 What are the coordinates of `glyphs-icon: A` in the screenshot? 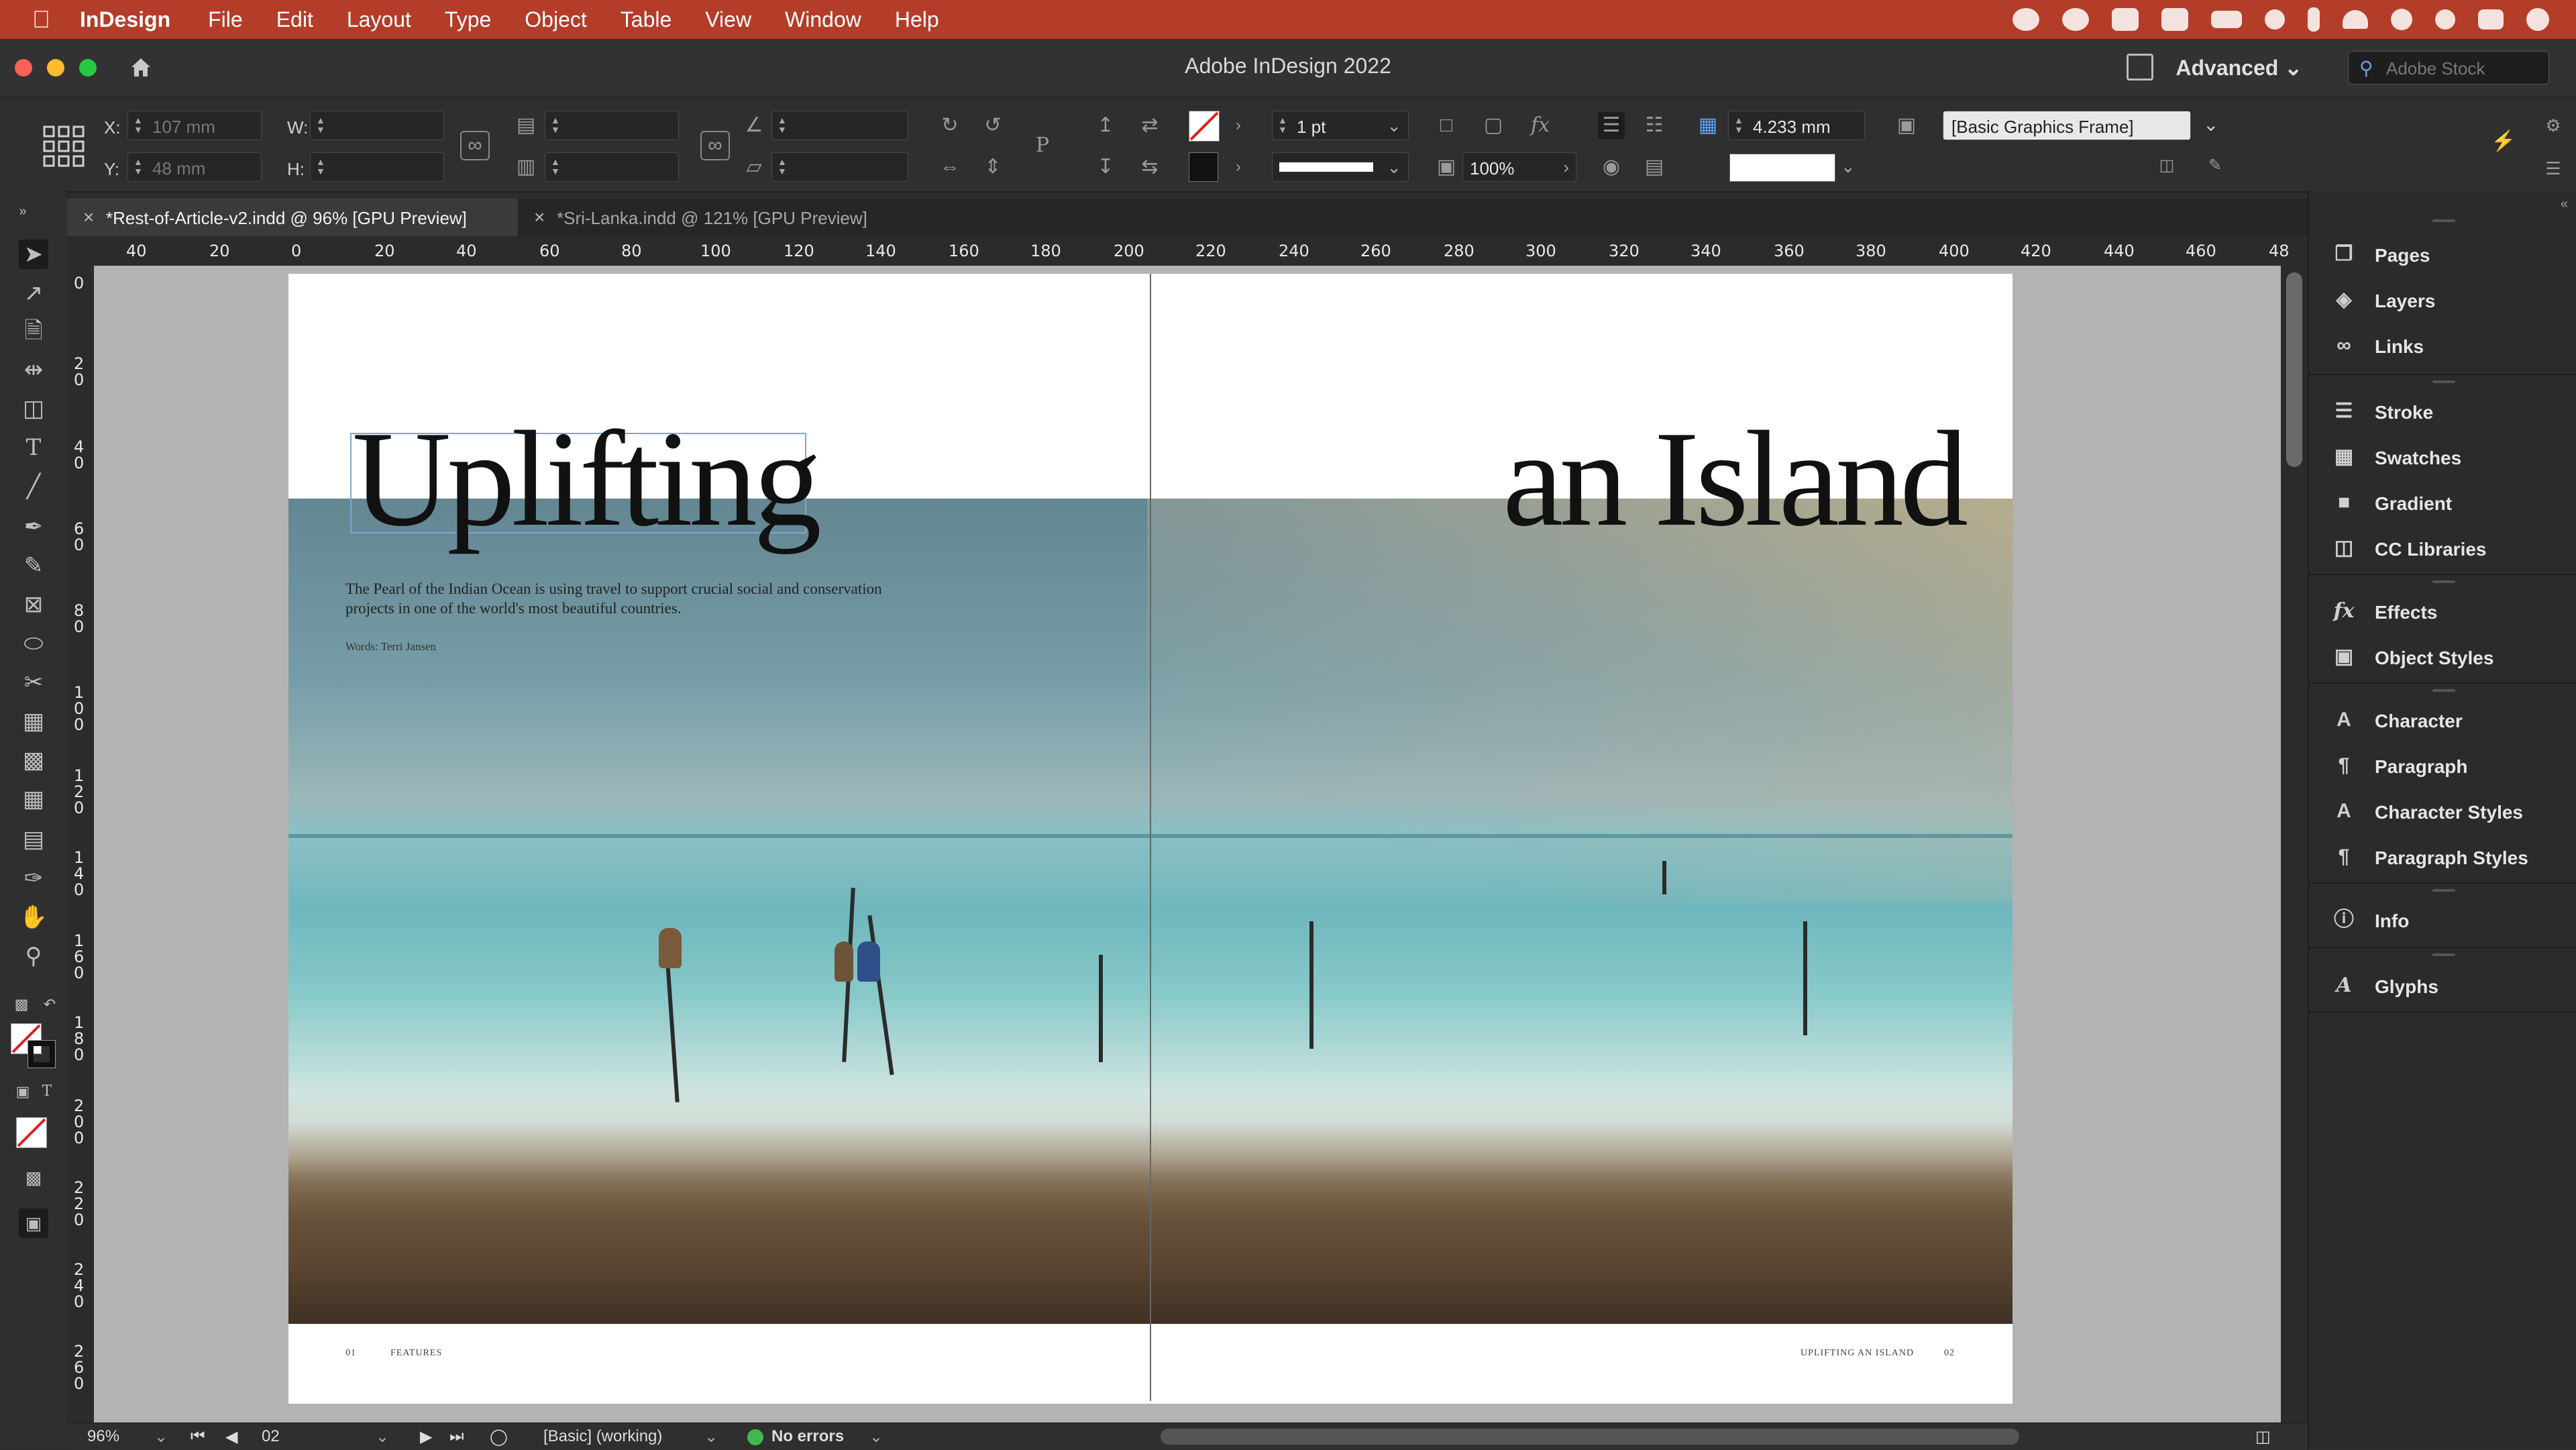 It's located at (2344, 985).